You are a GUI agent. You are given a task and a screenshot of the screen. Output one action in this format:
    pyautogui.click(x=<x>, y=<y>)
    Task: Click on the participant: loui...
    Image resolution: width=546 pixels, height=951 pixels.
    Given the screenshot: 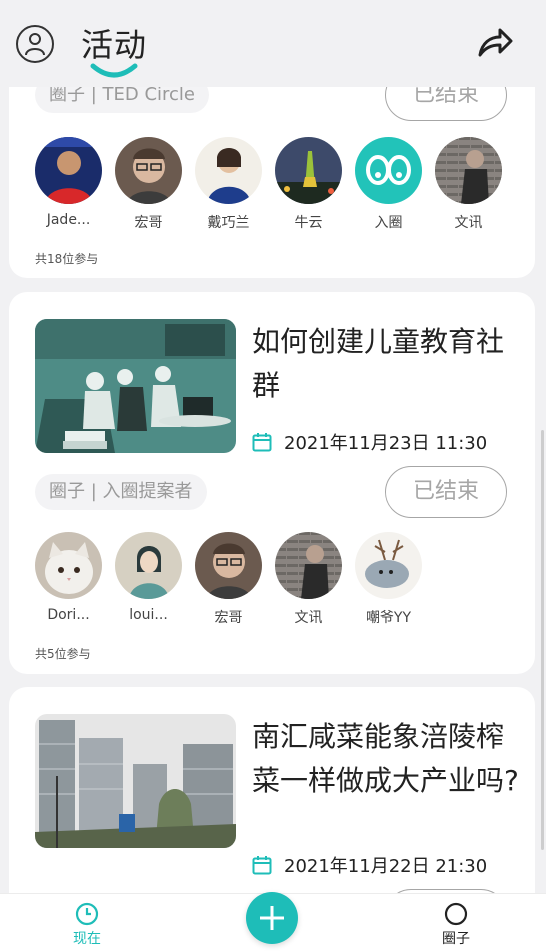 What is the action you would take?
    pyautogui.click(x=148, y=579)
    